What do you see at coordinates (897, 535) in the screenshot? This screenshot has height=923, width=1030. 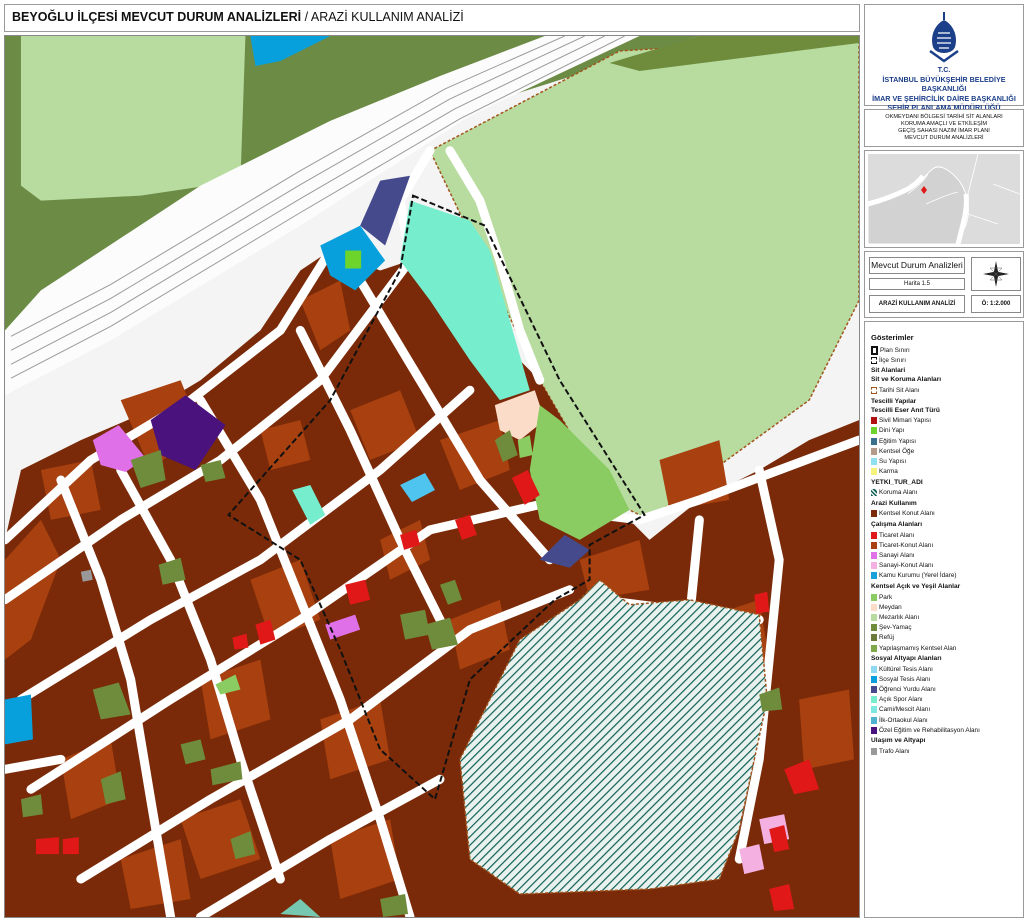 I see `label-ticaret: Ticaret Alanı` at bounding box center [897, 535].